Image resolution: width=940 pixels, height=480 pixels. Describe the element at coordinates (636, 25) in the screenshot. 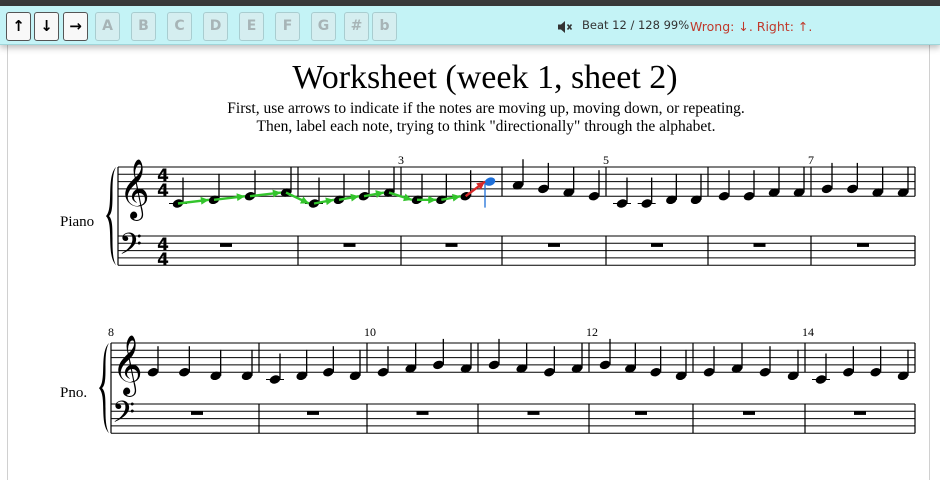

I see `beat-status: Beat 12 / 128 99%` at that location.